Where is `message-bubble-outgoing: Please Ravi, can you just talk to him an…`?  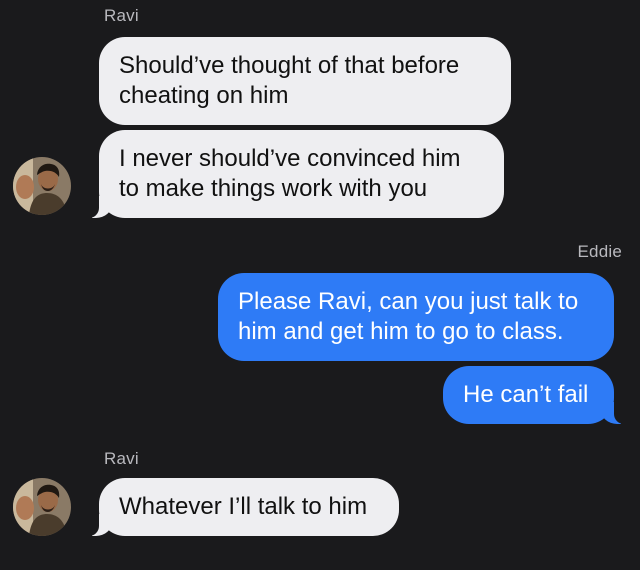 message-bubble-outgoing: Please Ravi, can you just talk to him an… is located at coordinates (416, 317).